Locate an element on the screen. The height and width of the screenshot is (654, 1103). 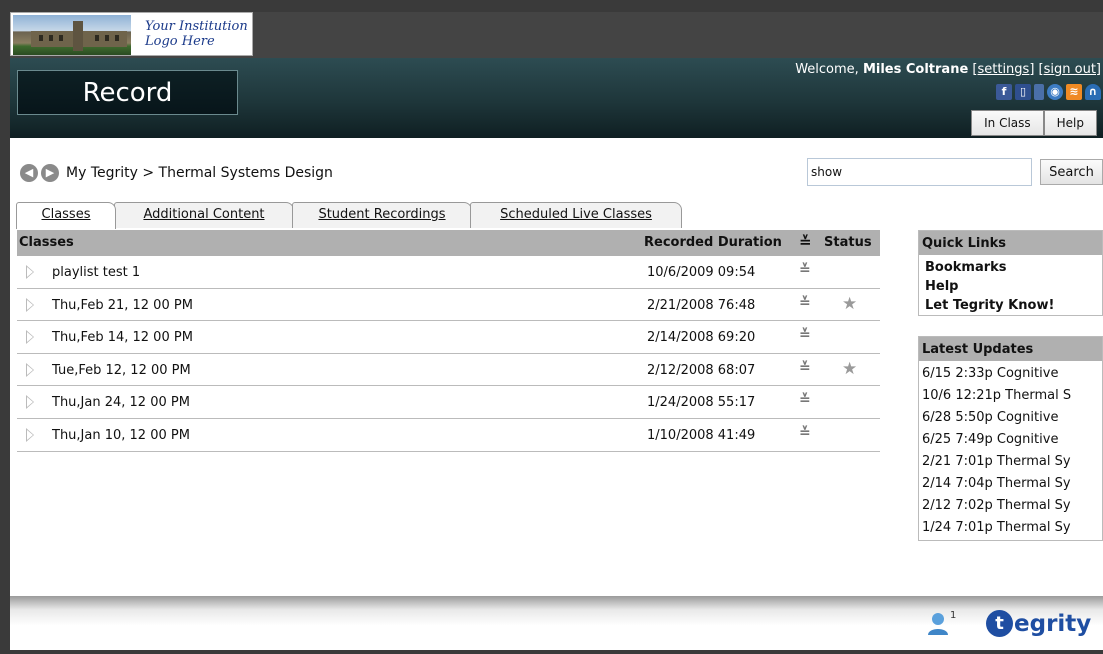
breadcrumb: ◀ ▶ My Tegrity > Thermal Systems Design is located at coordinates (176, 173).